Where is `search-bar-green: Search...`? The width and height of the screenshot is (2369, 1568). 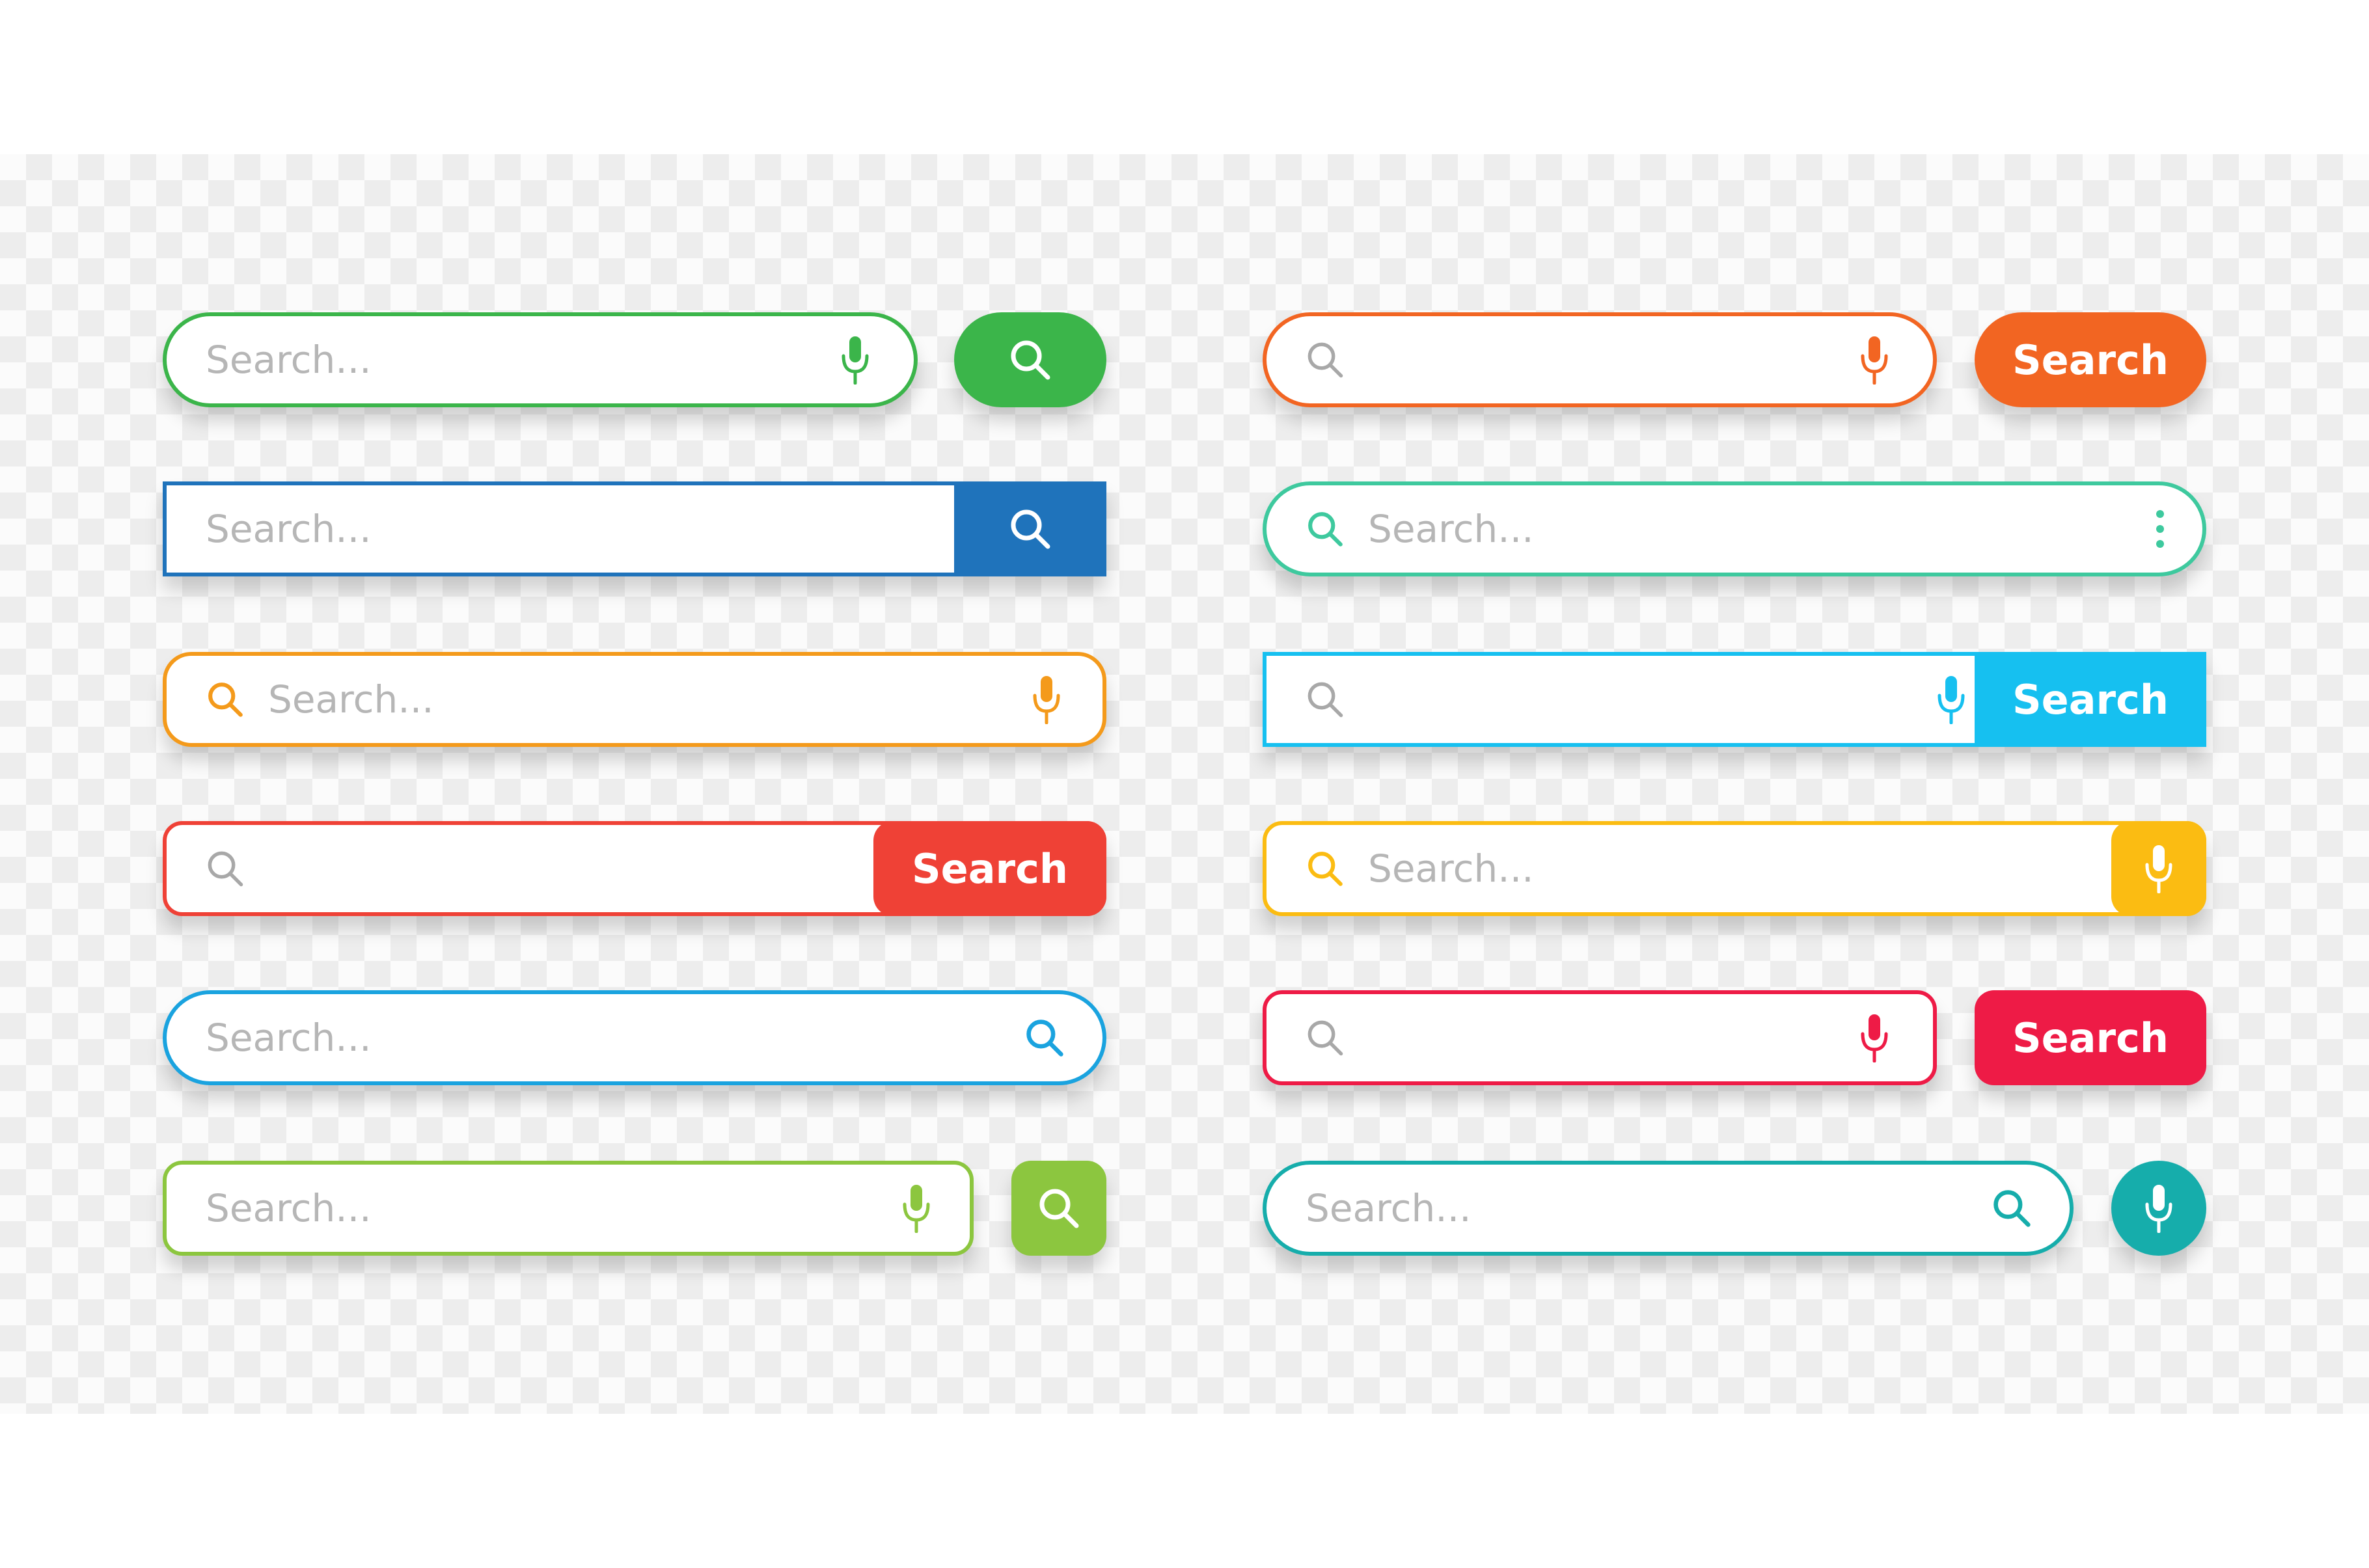
search-bar-green: Search... is located at coordinates (540, 359).